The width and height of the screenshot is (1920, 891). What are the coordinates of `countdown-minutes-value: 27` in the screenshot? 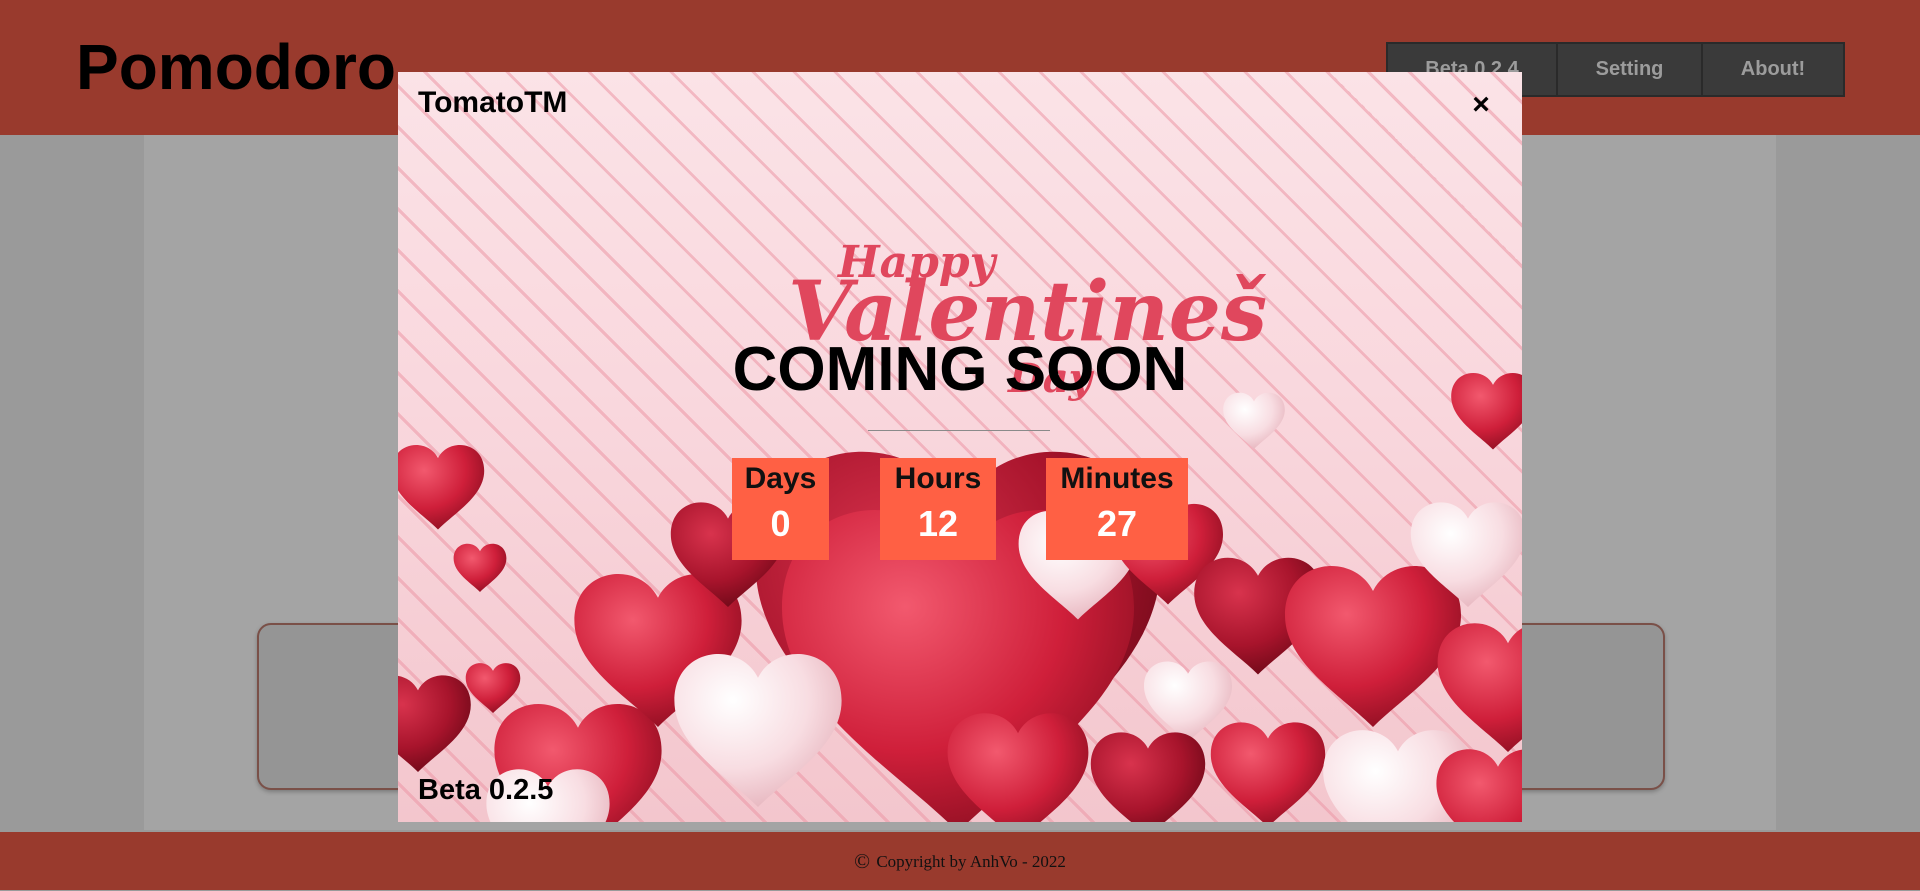 It's located at (1117, 523).